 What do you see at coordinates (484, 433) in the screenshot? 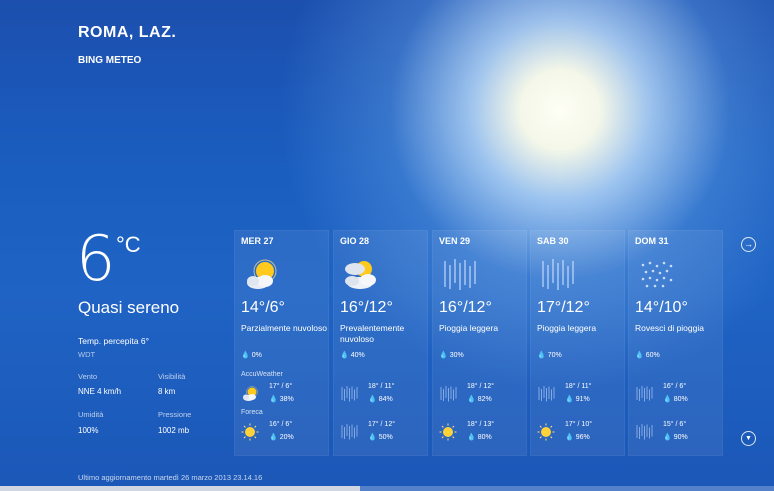
I see `provider2-forecast: 18° / 13° 💧 80%` at bounding box center [484, 433].